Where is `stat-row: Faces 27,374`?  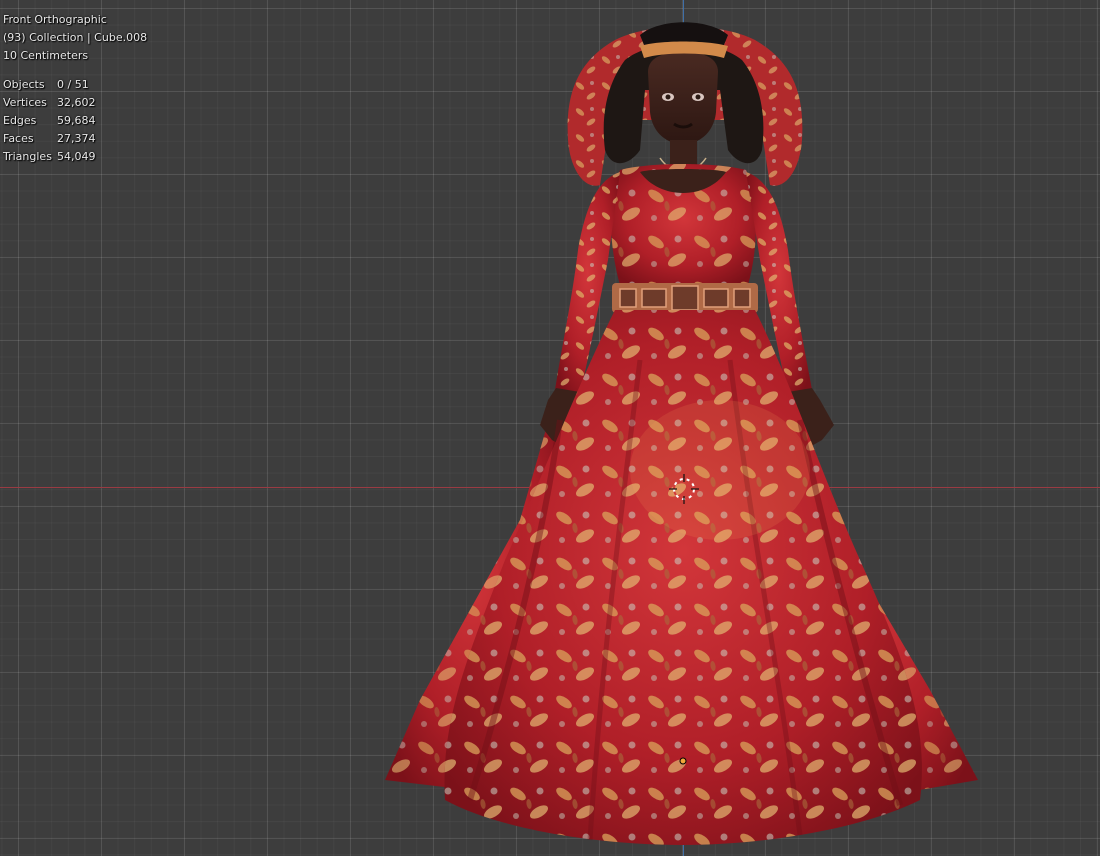 stat-row: Faces 27,374 is located at coordinates (75, 139).